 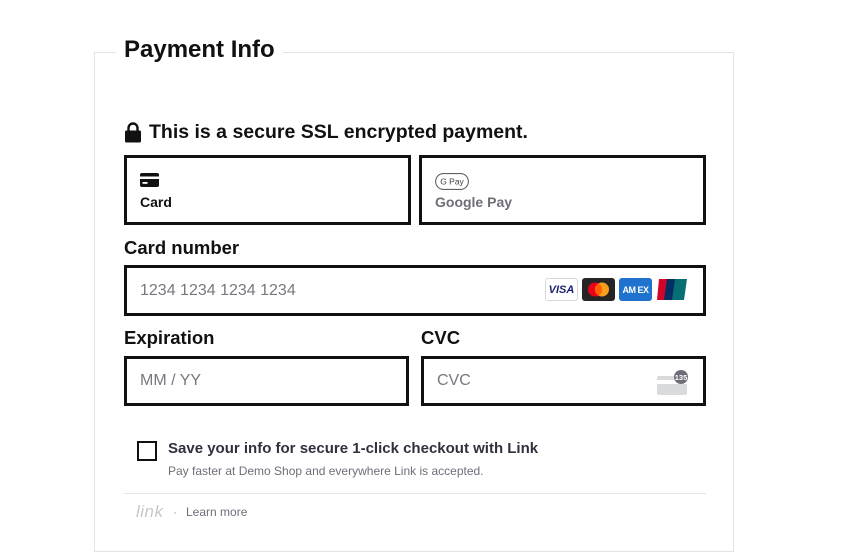 What do you see at coordinates (415, 290) in the screenshot?
I see `card-number-input: 1234 1234 1234 1234 VISA AM EX` at bounding box center [415, 290].